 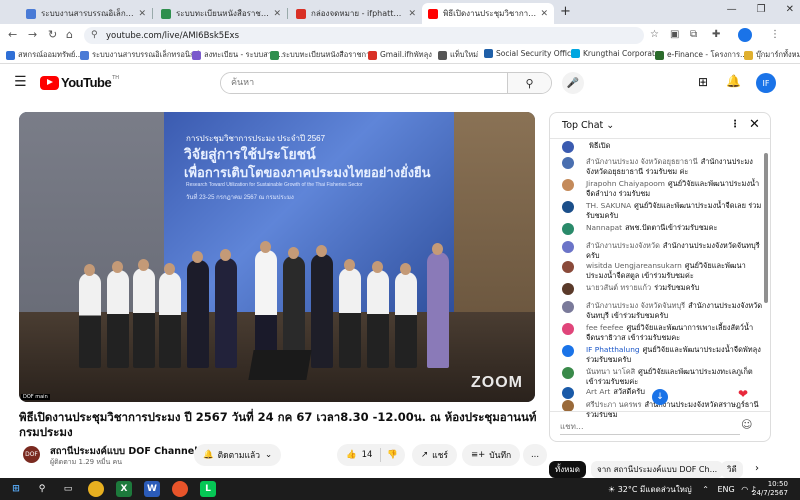 I want to click on chat-author: สำนักงานประมง จังหวัดอยุธยาธานี, so click(x=642, y=161).